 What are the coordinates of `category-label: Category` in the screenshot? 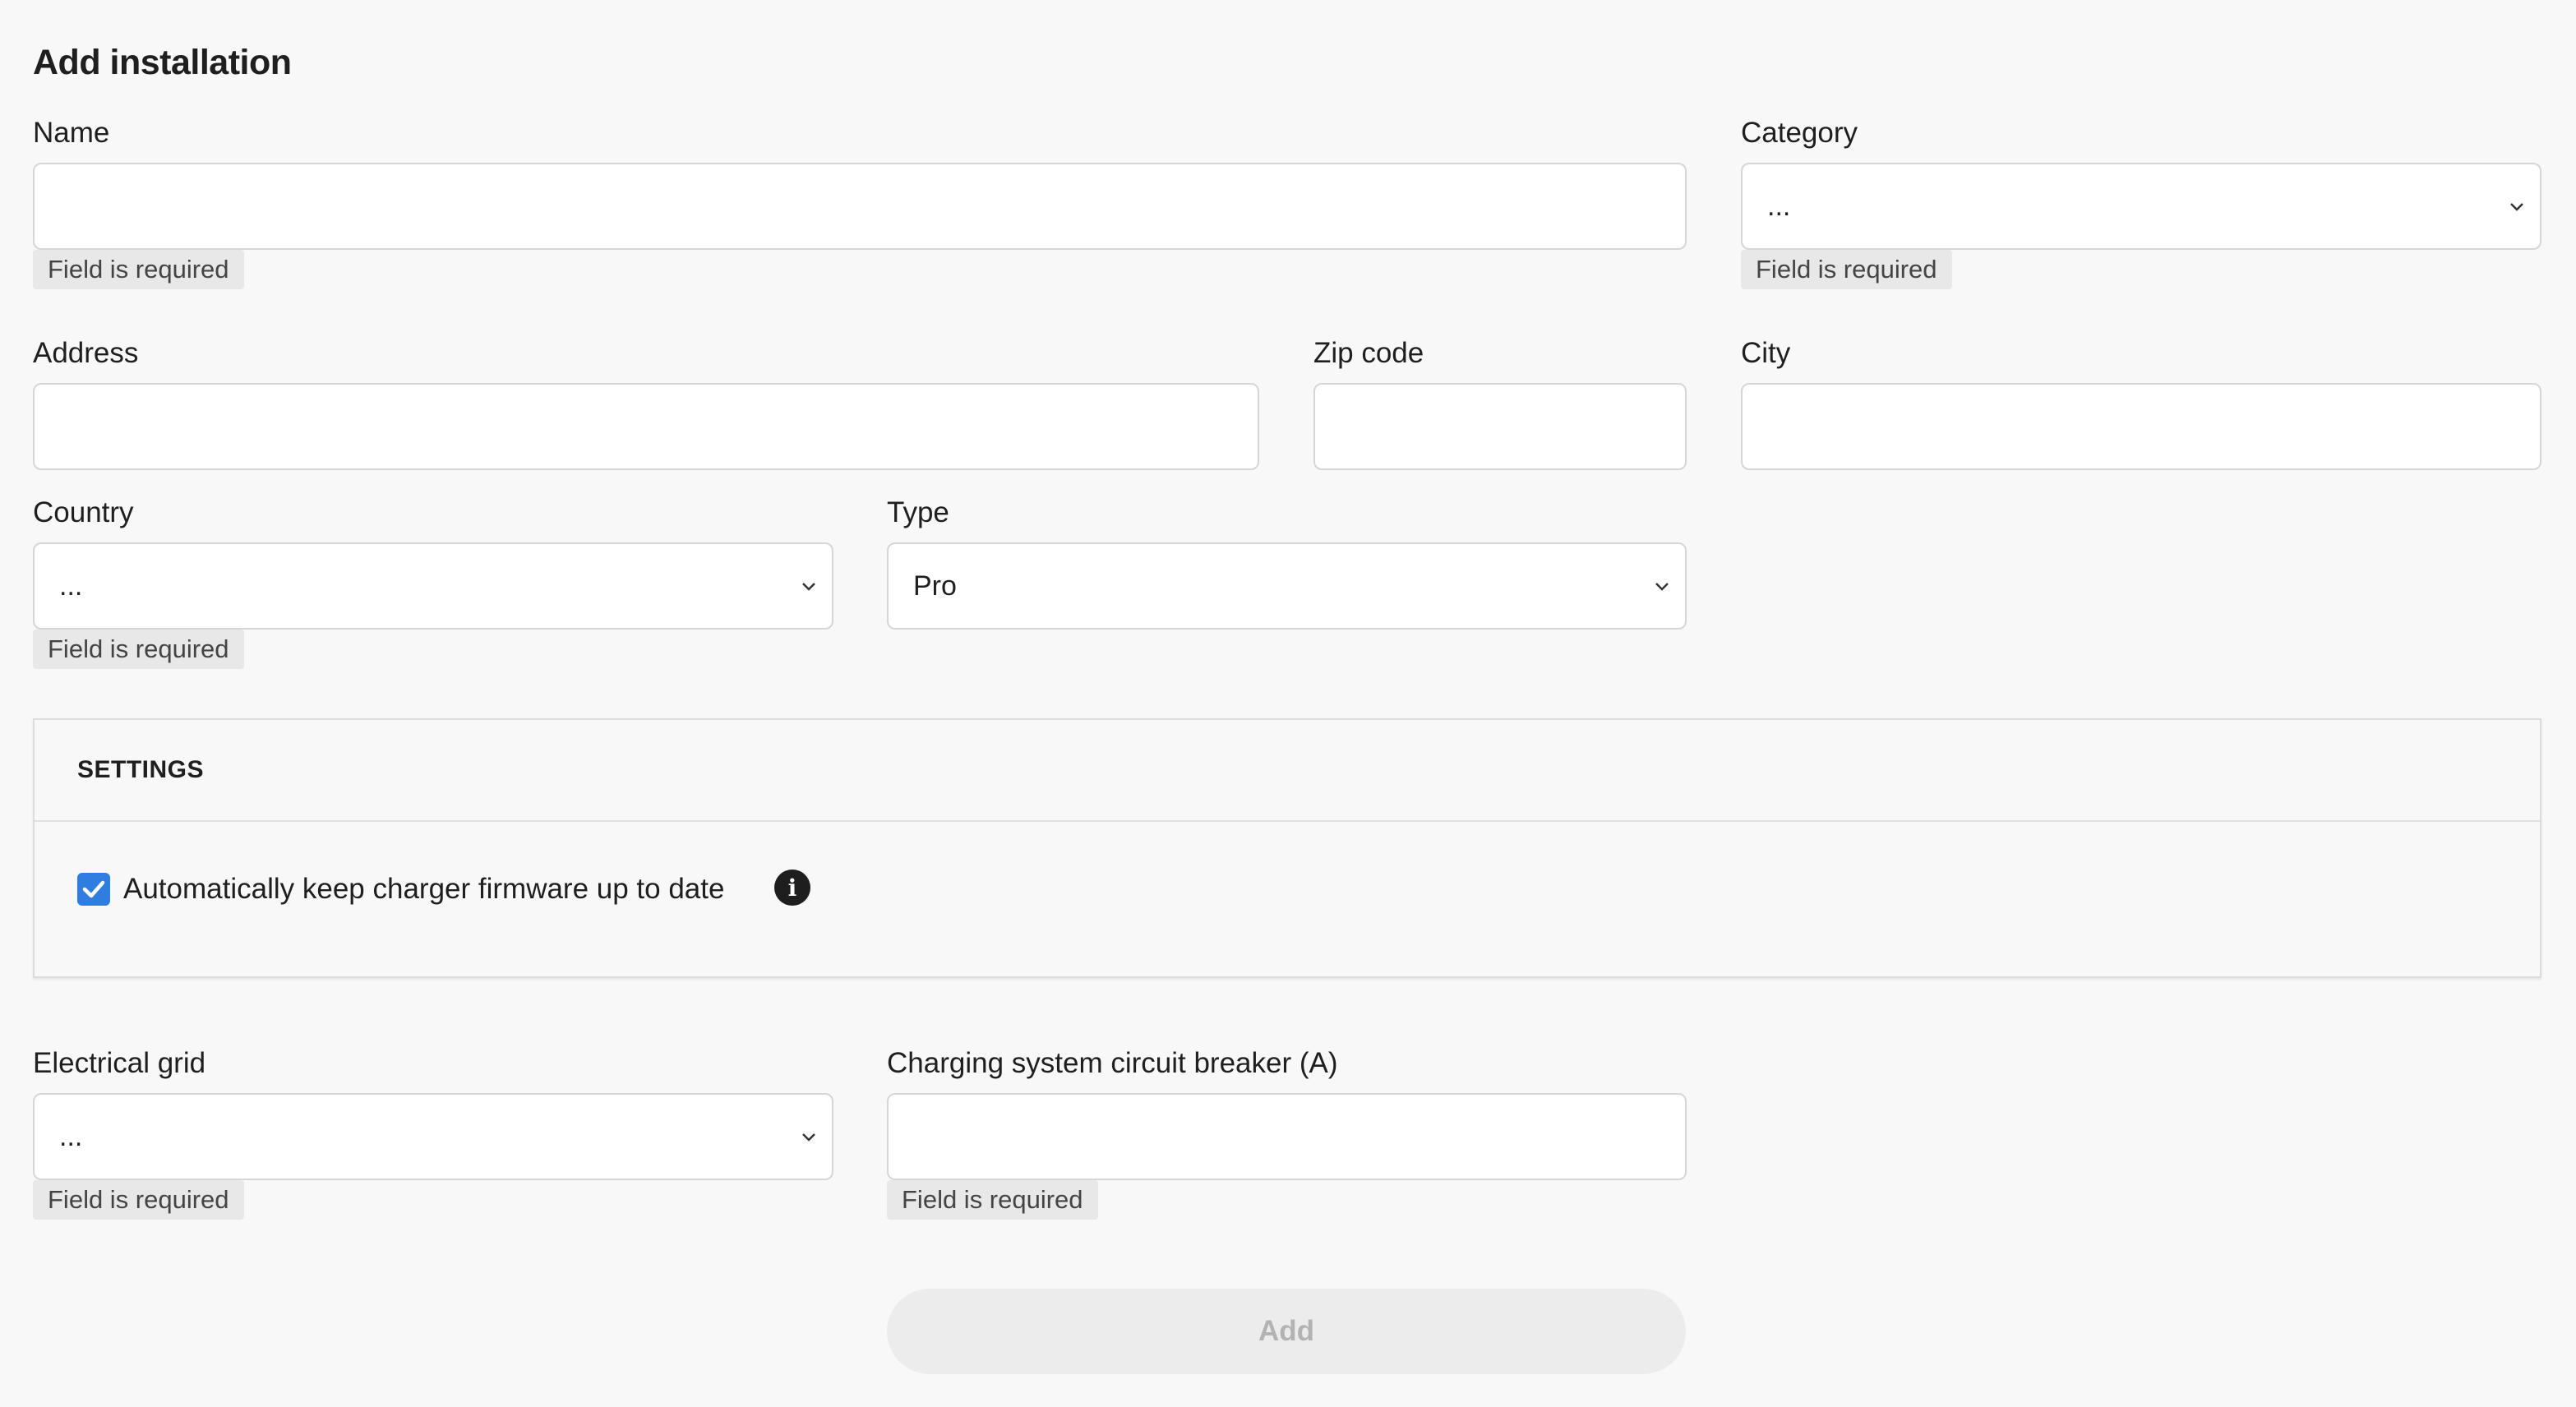 It's located at (1800, 133).